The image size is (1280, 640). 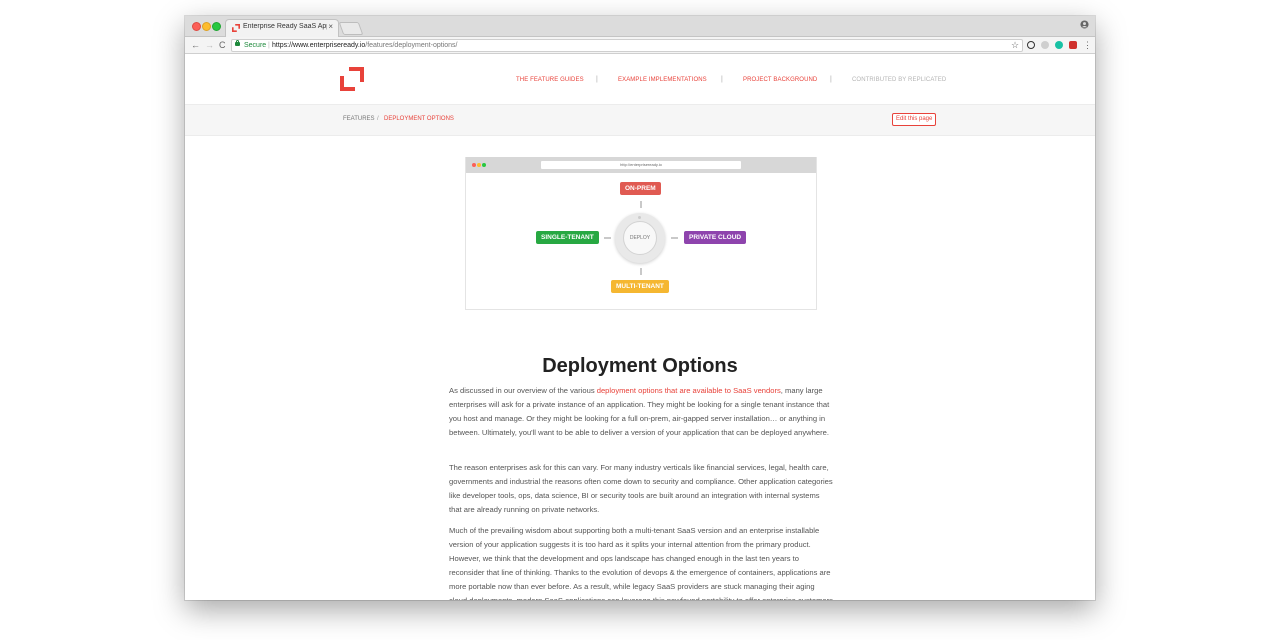 What do you see at coordinates (196, 26) in the screenshot?
I see `close-window-button` at bounding box center [196, 26].